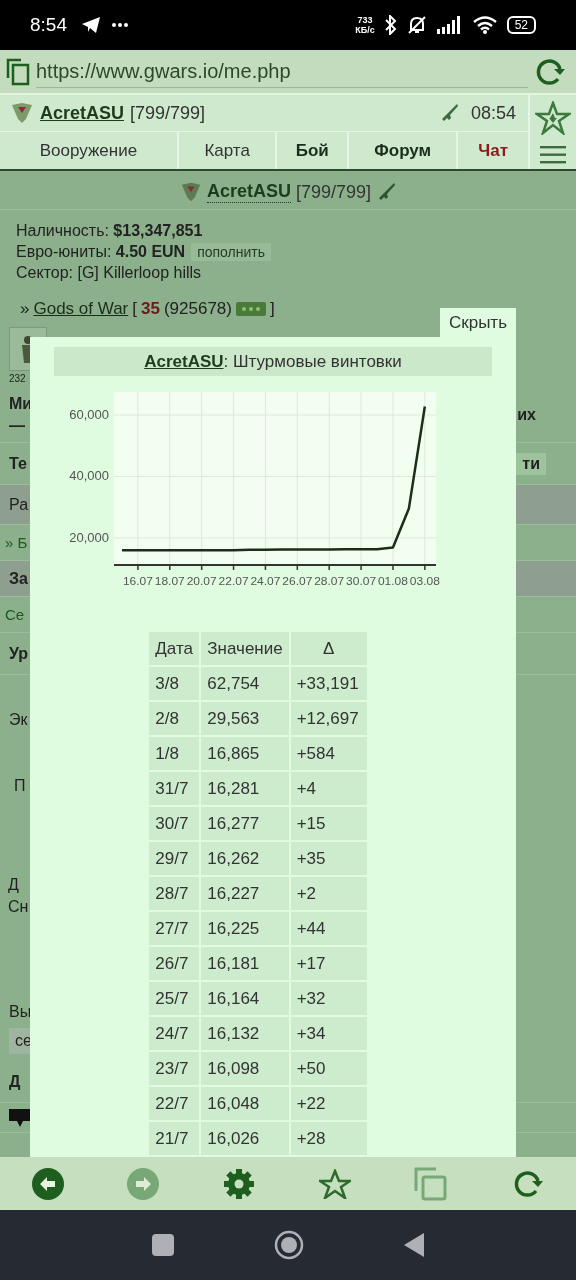  I want to click on table-cell: +28, so click(328, 1138).